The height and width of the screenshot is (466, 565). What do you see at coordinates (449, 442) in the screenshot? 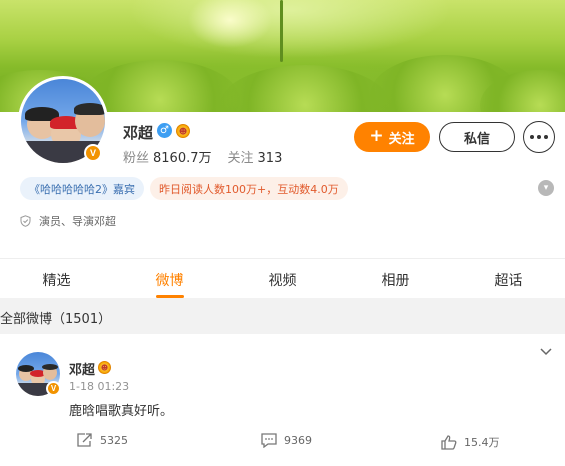
I see `thumbs-up-icon` at bounding box center [449, 442].